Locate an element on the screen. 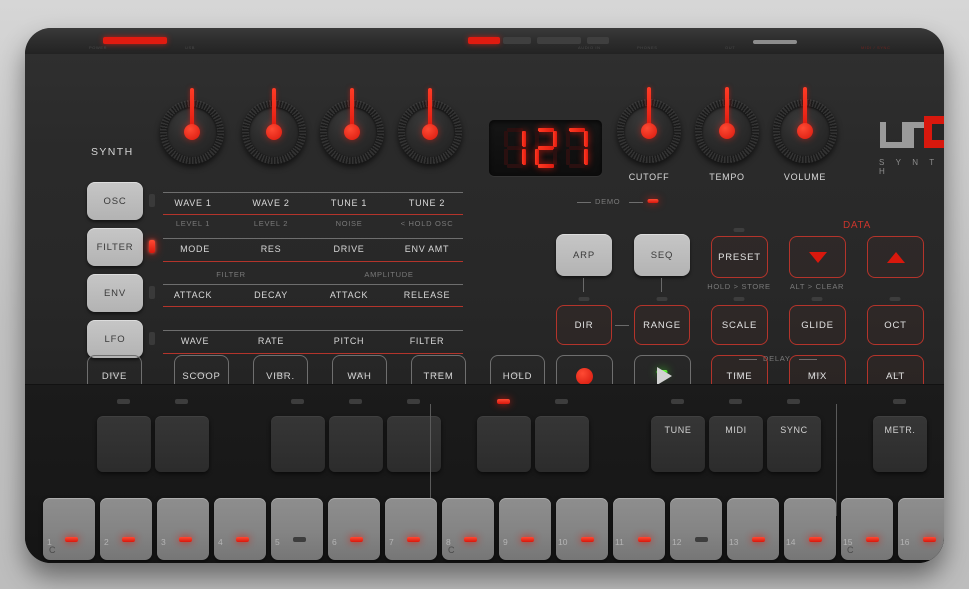 The height and width of the screenshot is (589, 969). function-pad-sync: SYNC is located at coordinates (794, 444).